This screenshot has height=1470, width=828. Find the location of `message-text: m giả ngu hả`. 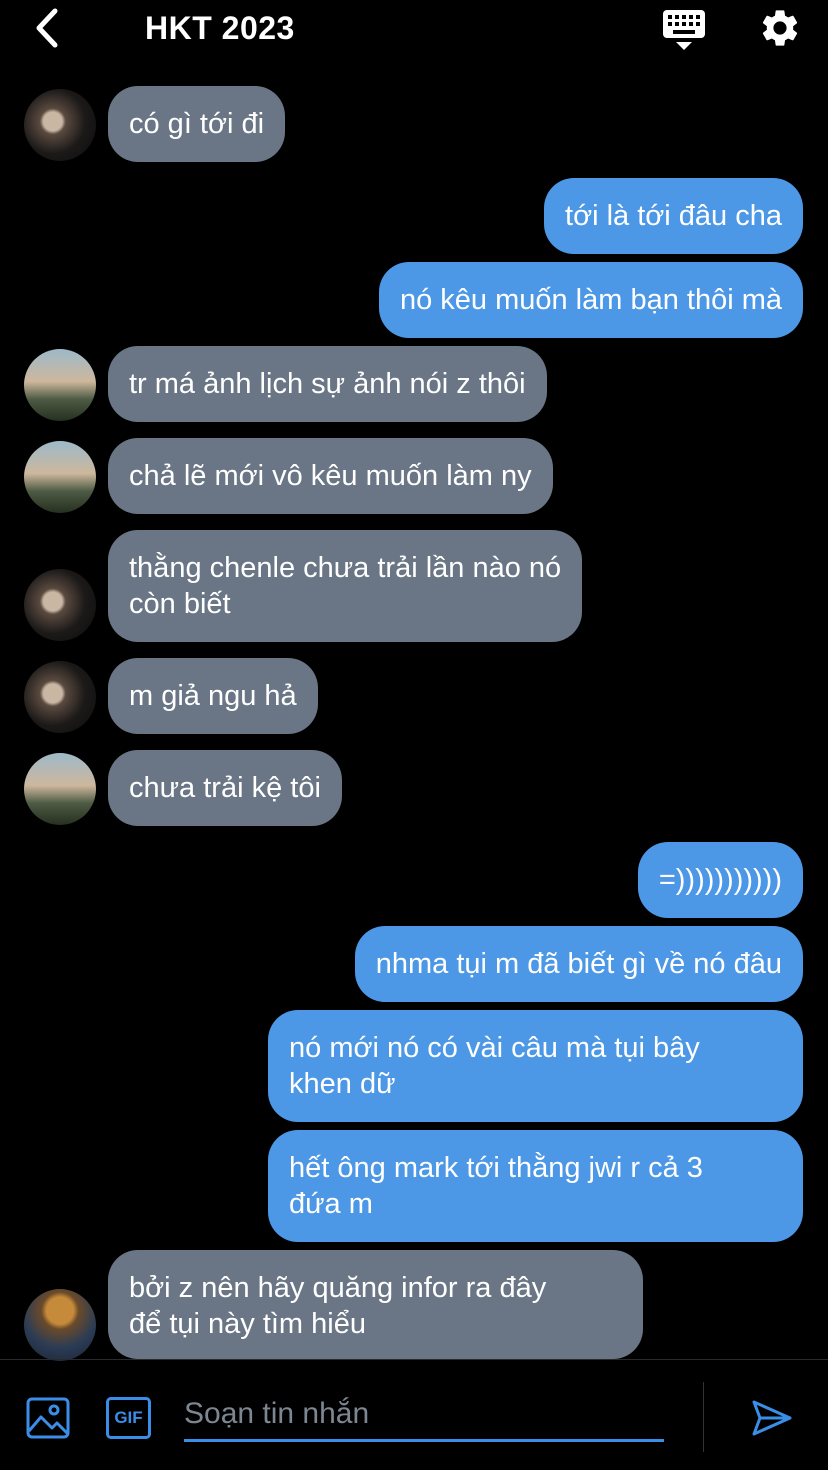

message-text: m giả ngu hả is located at coordinates (213, 696).